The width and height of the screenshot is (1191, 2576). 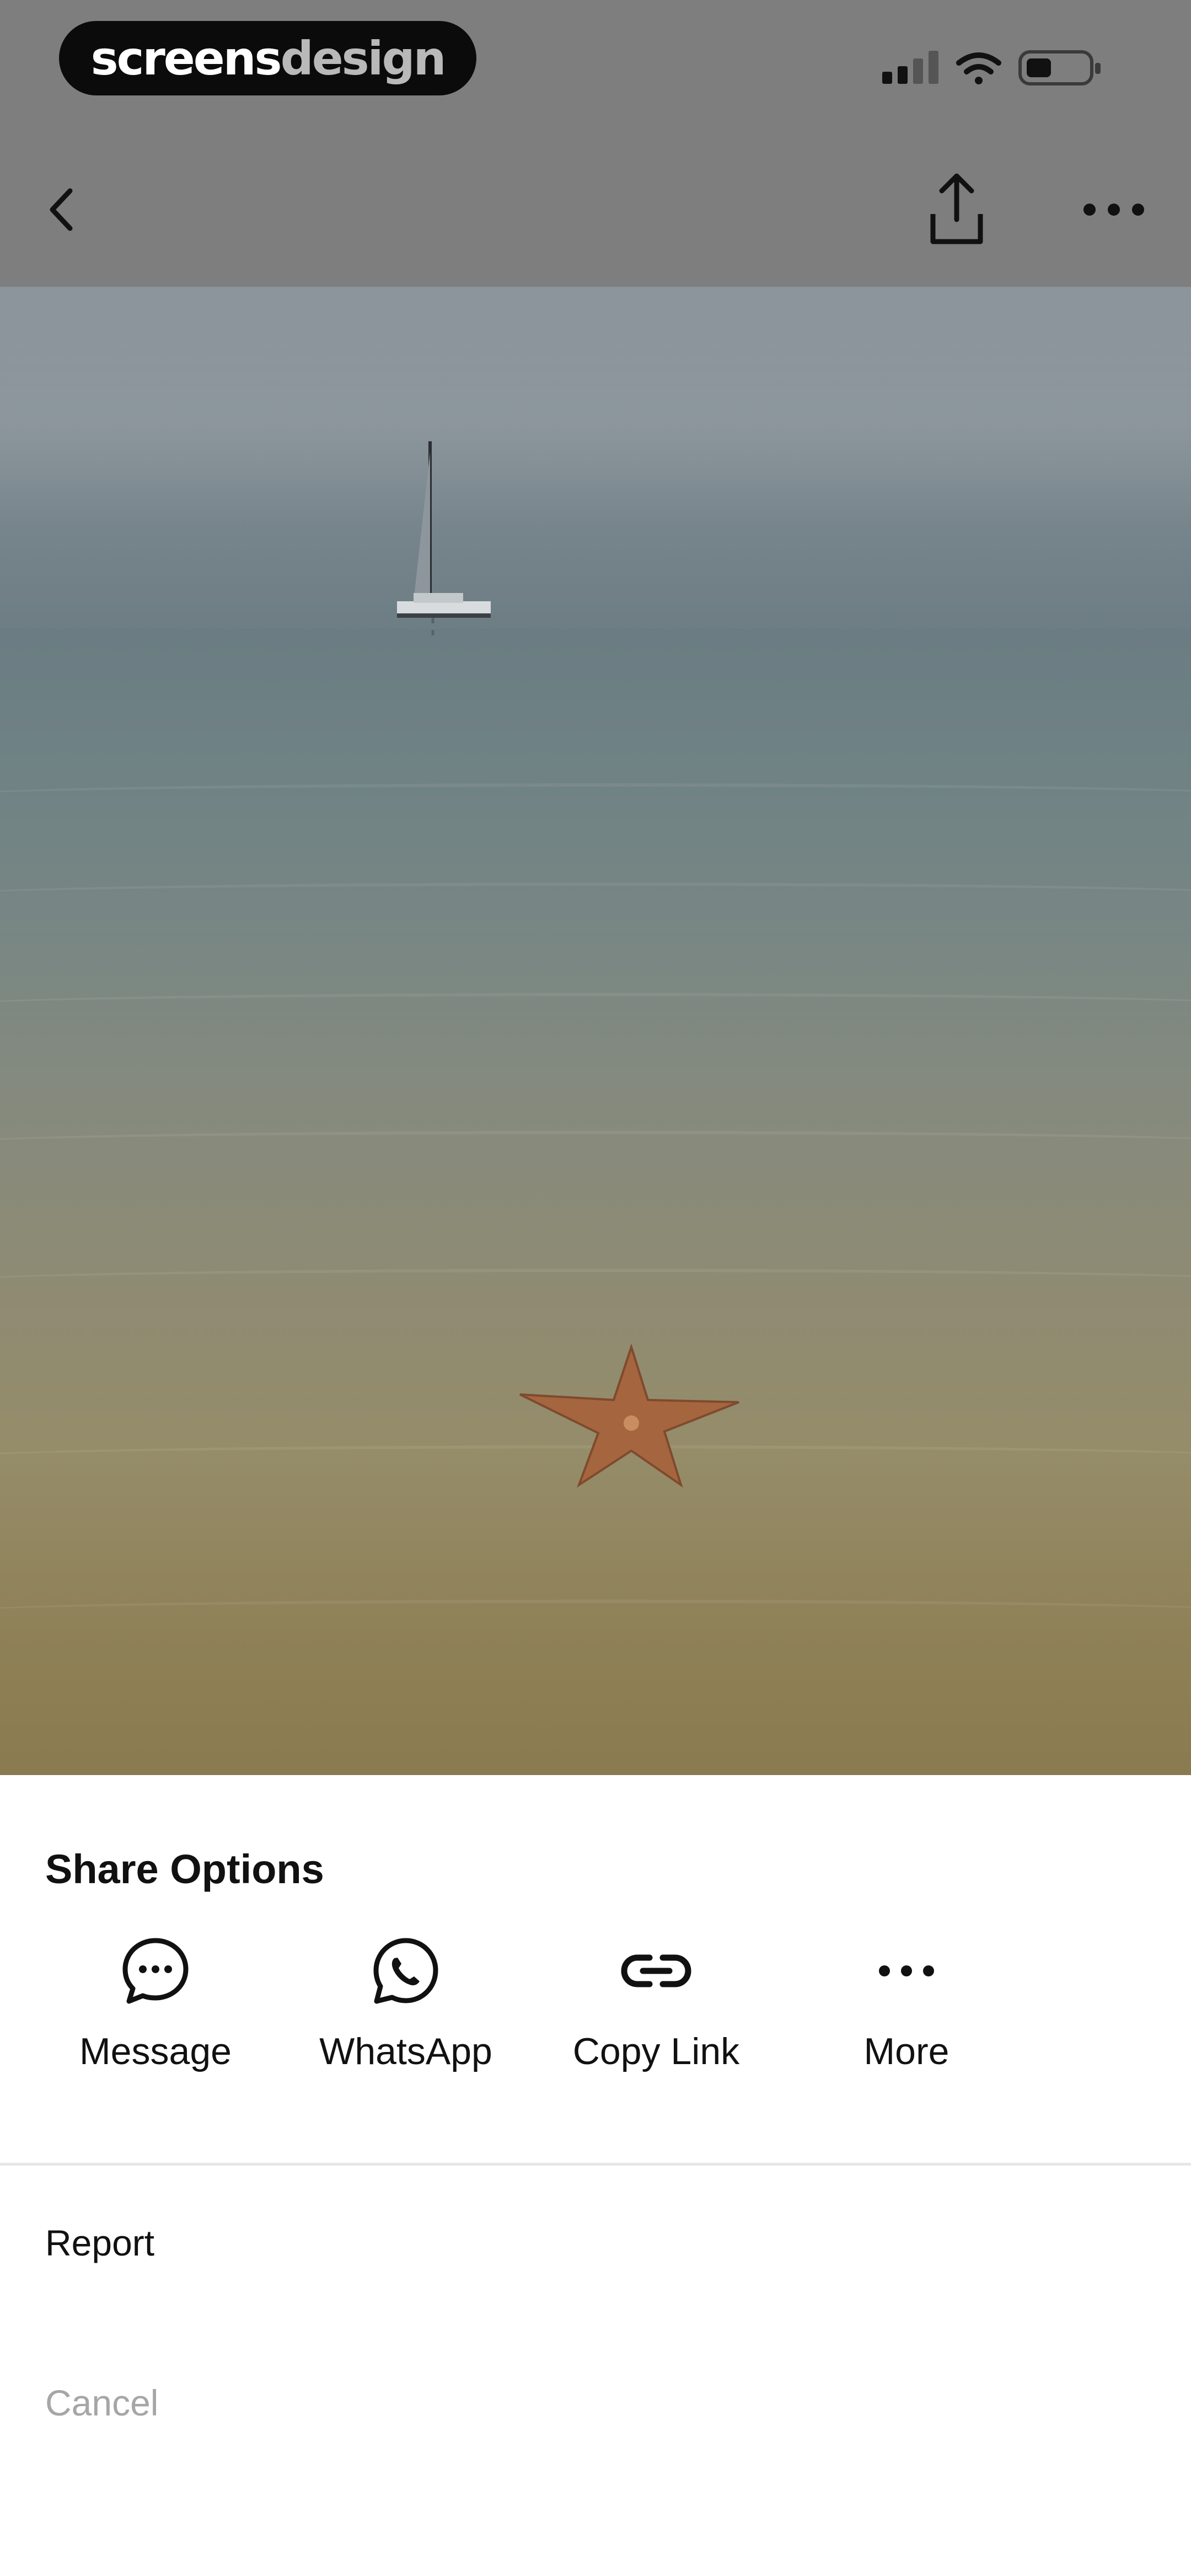 What do you see at coordinates (101, 2403) in the screenshot?
I see `cancel-button: Cancel` at bounding box center [101, 2403].